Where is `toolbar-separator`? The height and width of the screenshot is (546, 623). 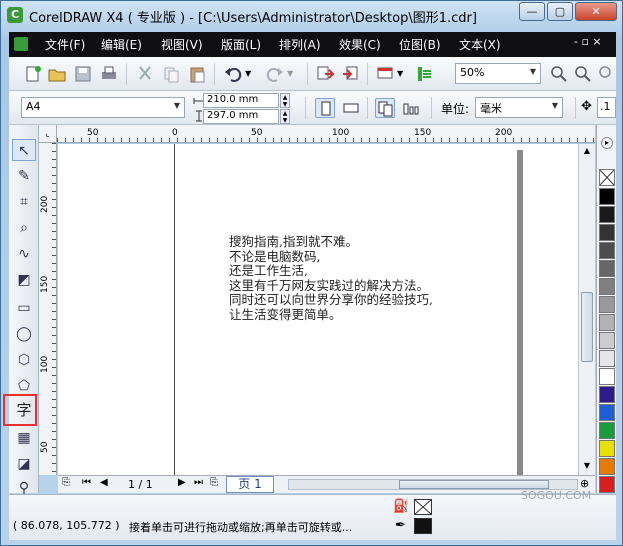
toolbar-separator is located at coordinates (575, 108).